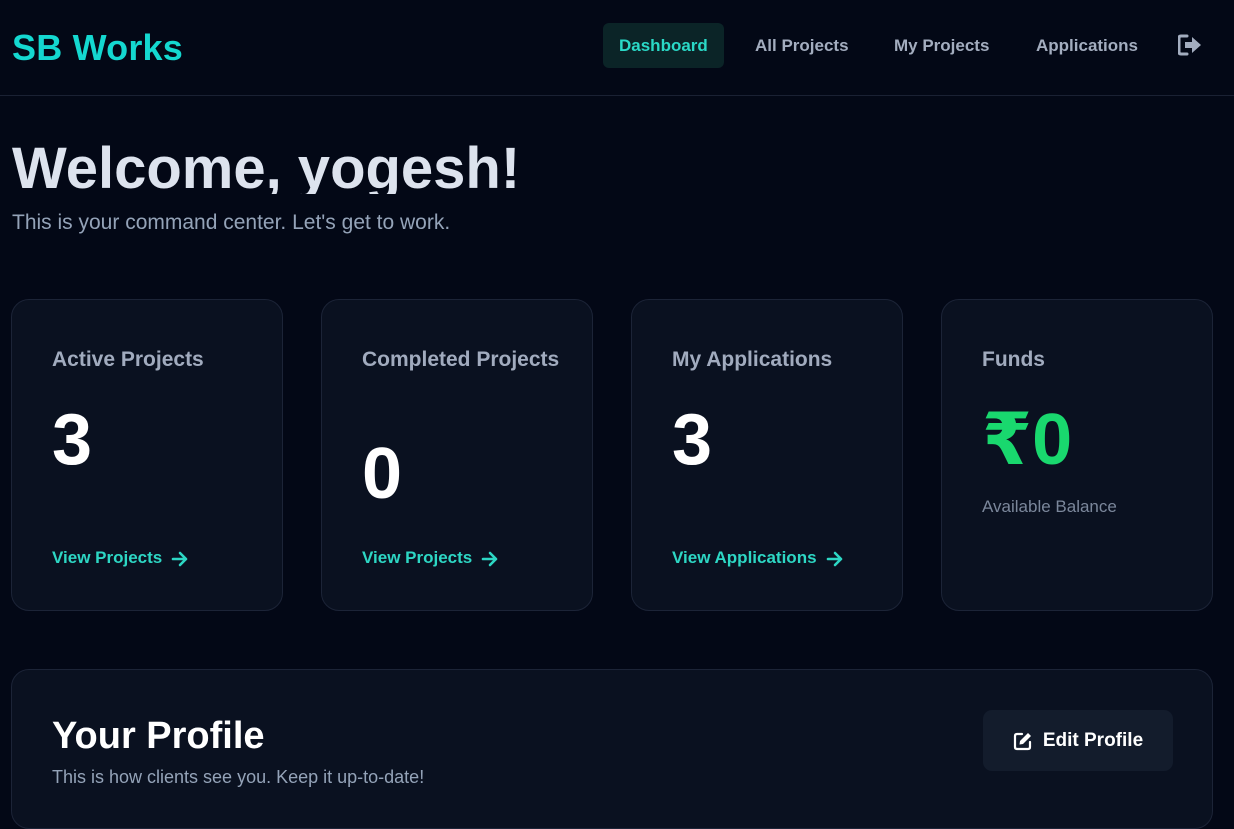  What do you see at coordinates (1049, 506) in the screenshot?
I see `available-balance-label: Available Balance` at bounding box center [1049, 506].